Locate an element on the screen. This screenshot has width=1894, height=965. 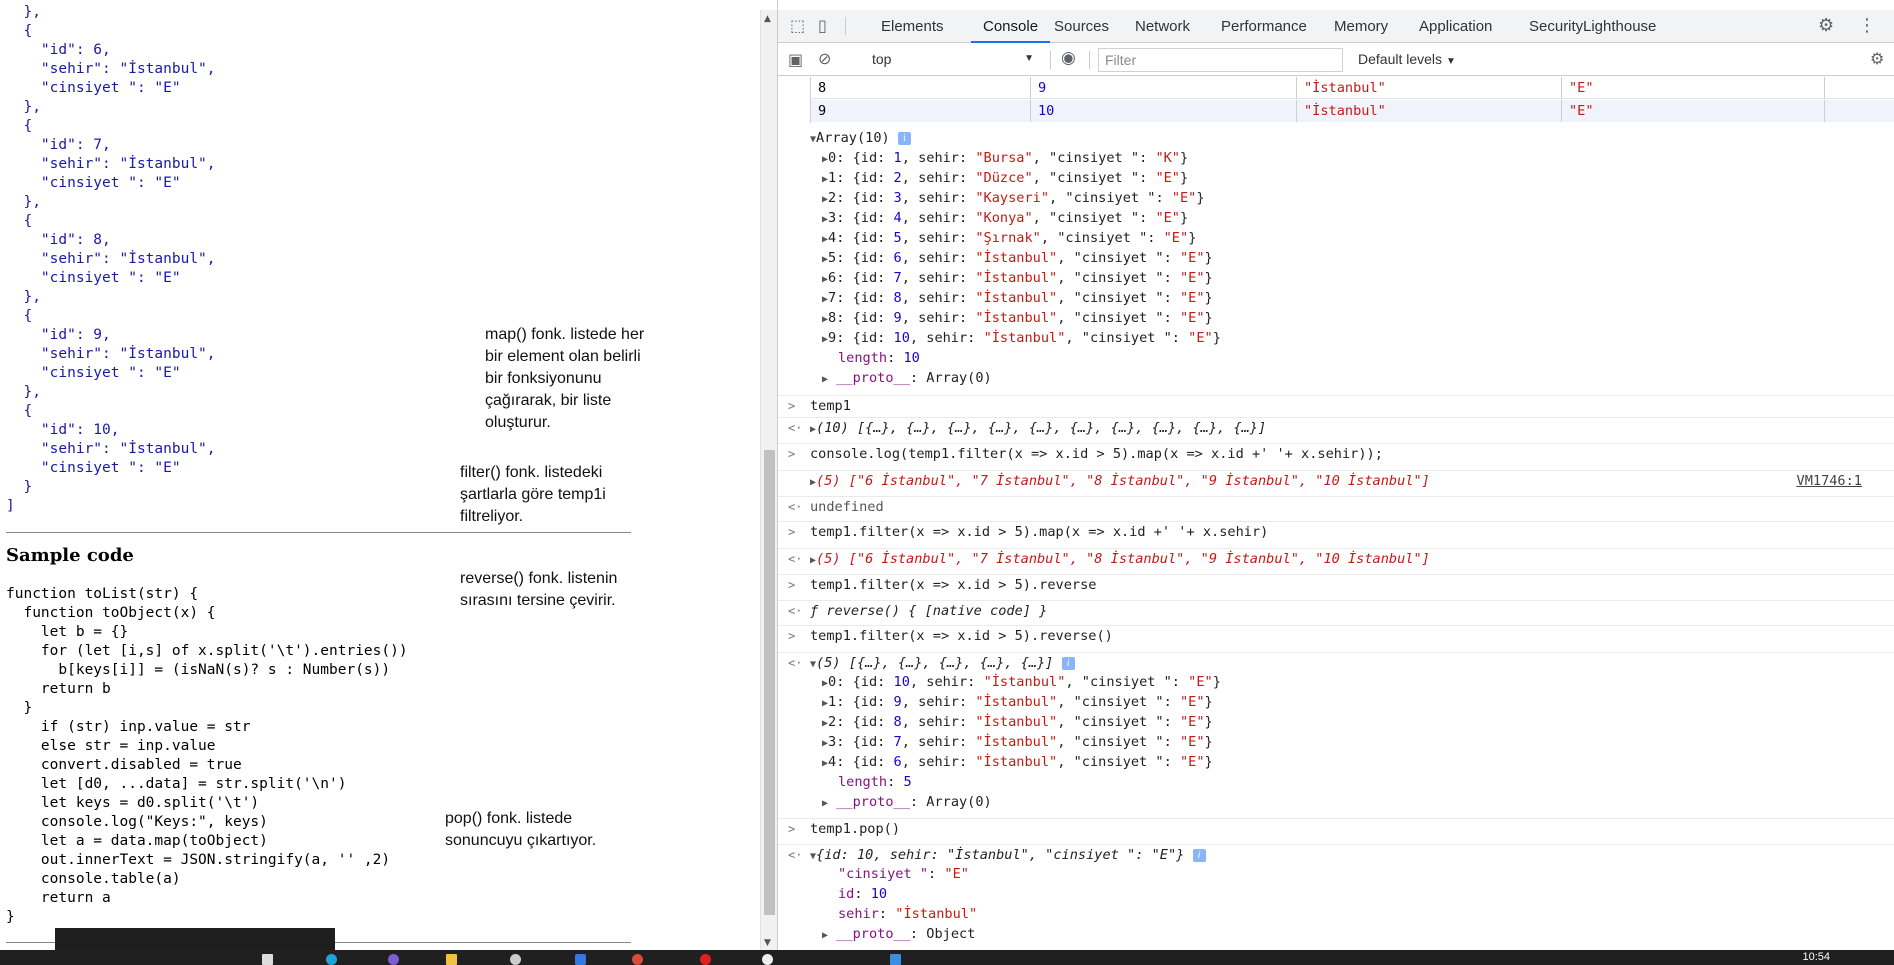
clear-console-icon: ⊘ is located at coordinates (824, 58).